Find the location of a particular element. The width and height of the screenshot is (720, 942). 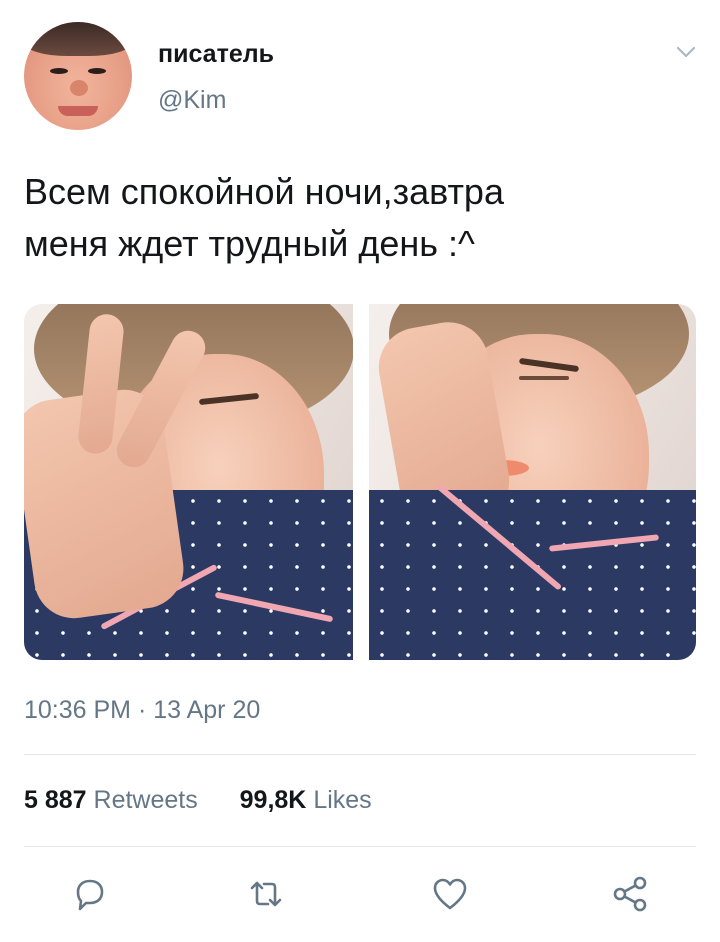

tweet-text-line: меня ждет трудный день :^ is located at coordinates (249, 243).